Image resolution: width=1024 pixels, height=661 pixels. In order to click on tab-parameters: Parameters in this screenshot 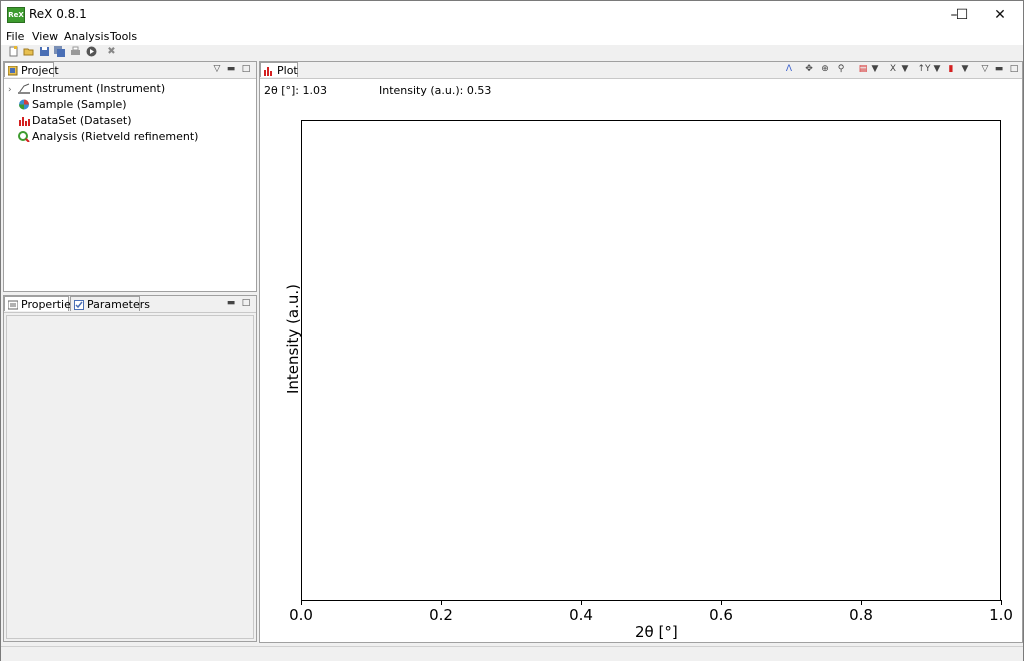, I will do `click(110, 303)`.